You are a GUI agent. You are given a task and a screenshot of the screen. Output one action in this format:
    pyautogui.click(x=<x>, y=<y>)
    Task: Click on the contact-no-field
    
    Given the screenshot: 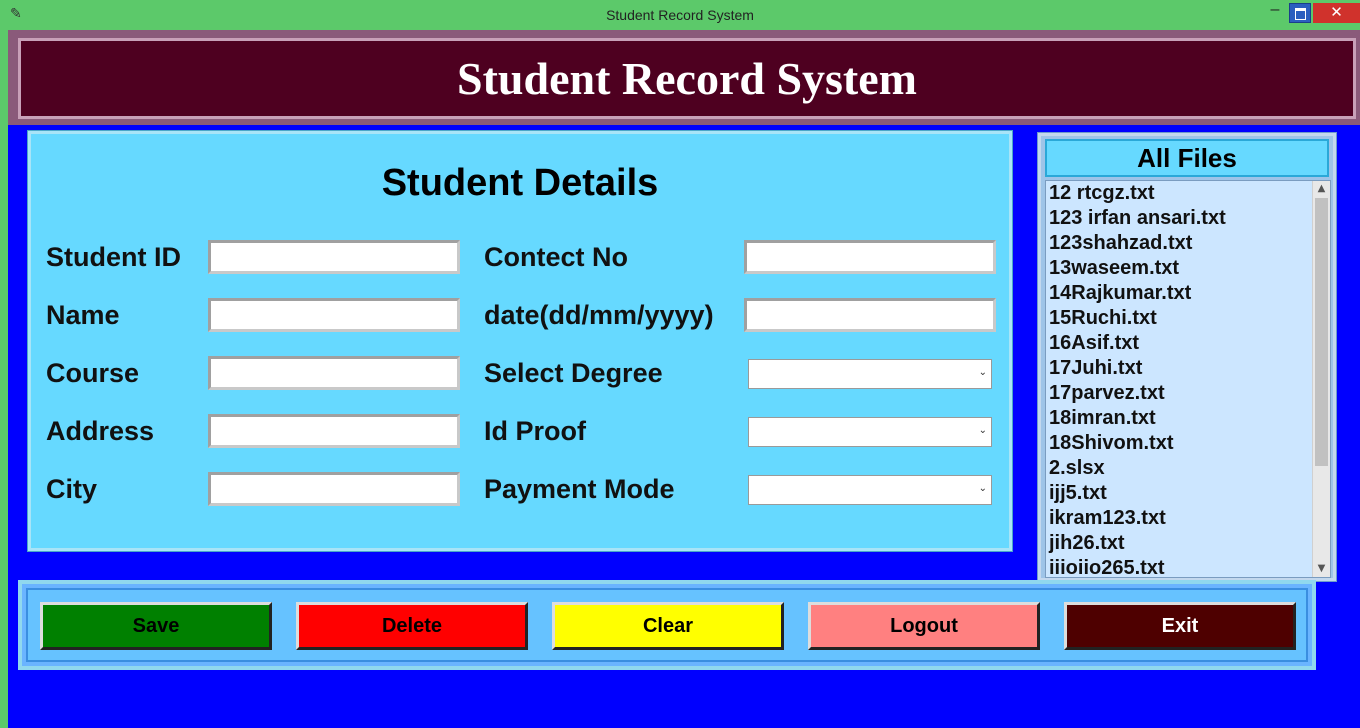 What is the action you would take?
    pyautogui.click(x=870, y=257)
    